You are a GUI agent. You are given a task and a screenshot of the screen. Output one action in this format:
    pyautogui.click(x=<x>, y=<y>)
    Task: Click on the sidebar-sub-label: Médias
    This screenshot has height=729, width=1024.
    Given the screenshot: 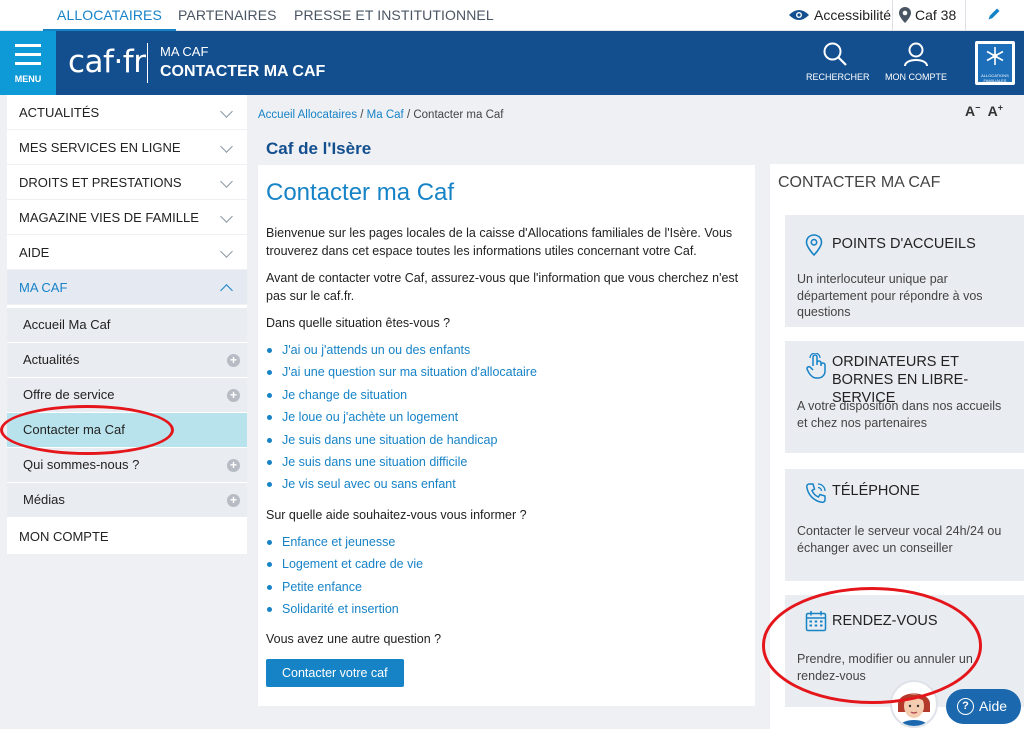 What is the action you would take?
    pyautogui.click(x=44, y=499)
    